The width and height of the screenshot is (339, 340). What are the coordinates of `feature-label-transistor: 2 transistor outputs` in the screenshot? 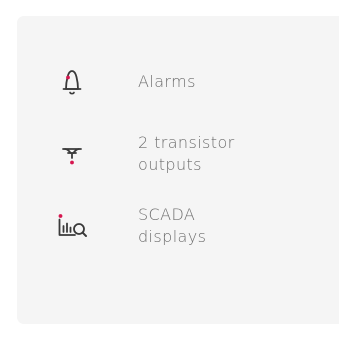 It's located at (186, 154).